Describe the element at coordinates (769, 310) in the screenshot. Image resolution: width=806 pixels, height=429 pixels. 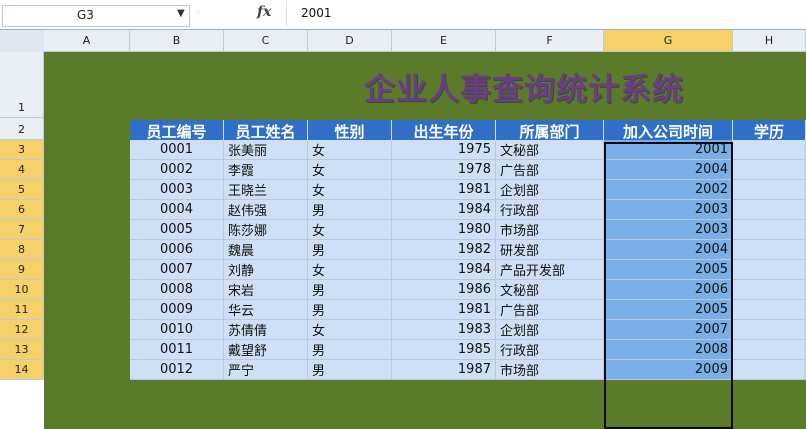
I see `cell-h11` at that location.